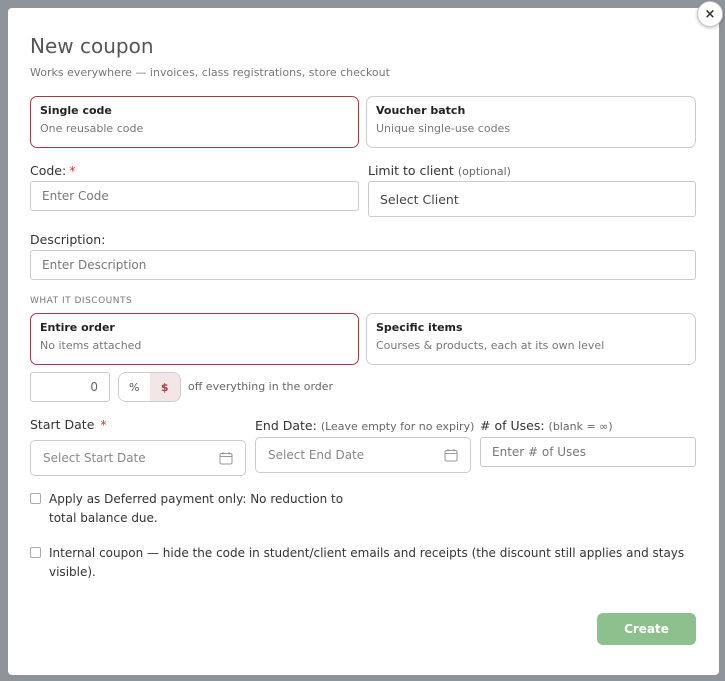 The height and width of the screenshot is (681, 725). What do you see at coordinates (35, 552) in the screenshot?
I see `internal-checkbox` at bounding box center [35, 552].